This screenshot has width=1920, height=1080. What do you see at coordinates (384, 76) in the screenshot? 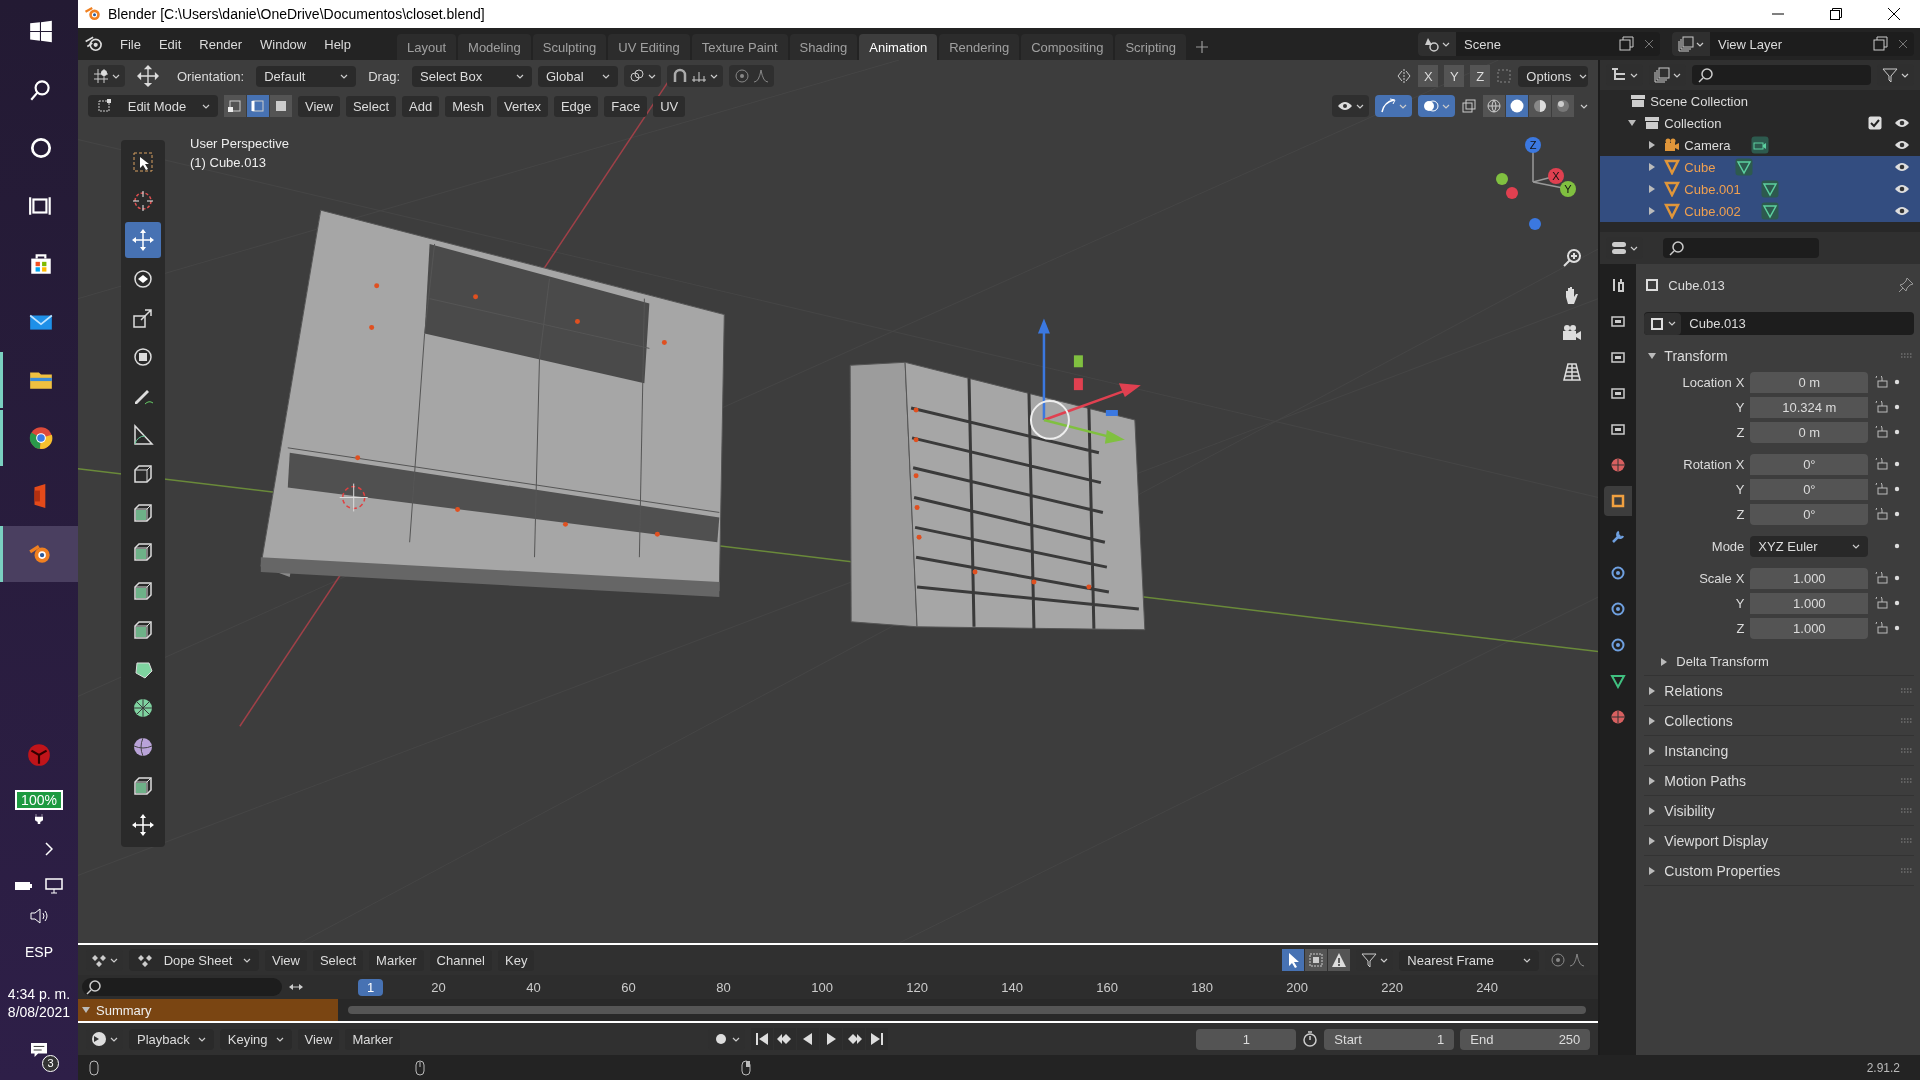
I see `drag-label: Drag:` at bounding box center [384, 76].